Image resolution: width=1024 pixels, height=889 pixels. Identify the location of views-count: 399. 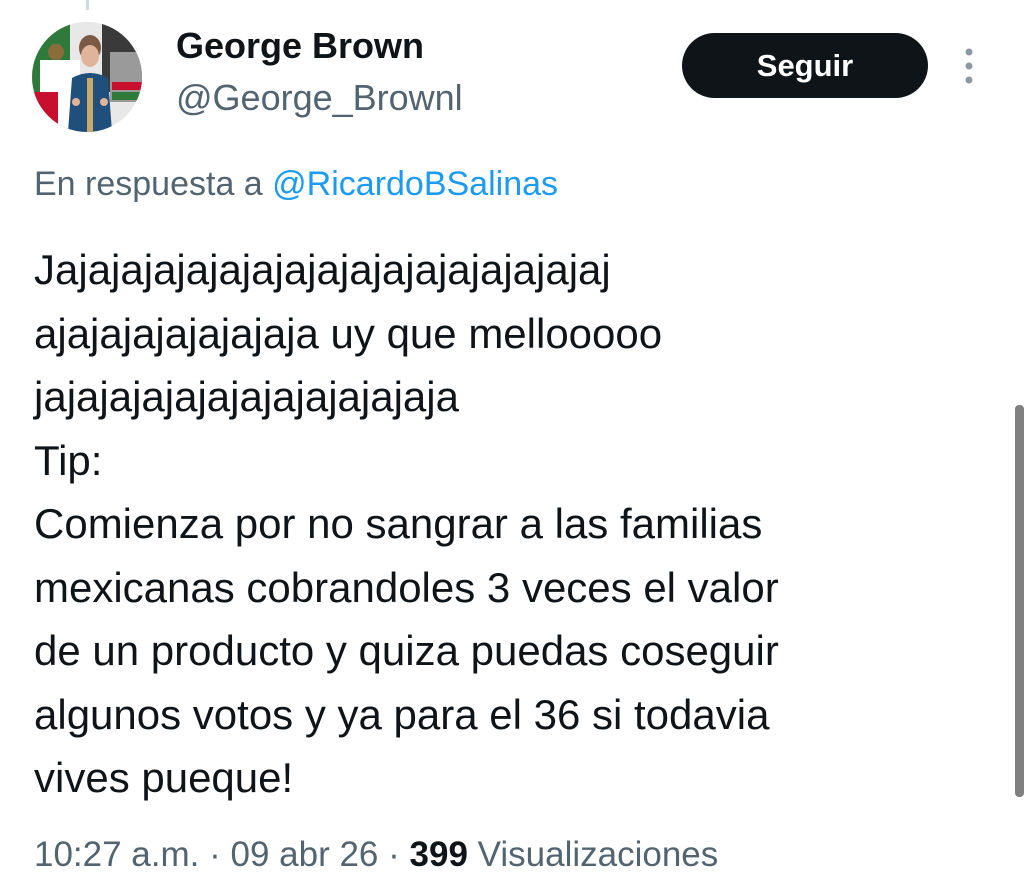
(438, 854).